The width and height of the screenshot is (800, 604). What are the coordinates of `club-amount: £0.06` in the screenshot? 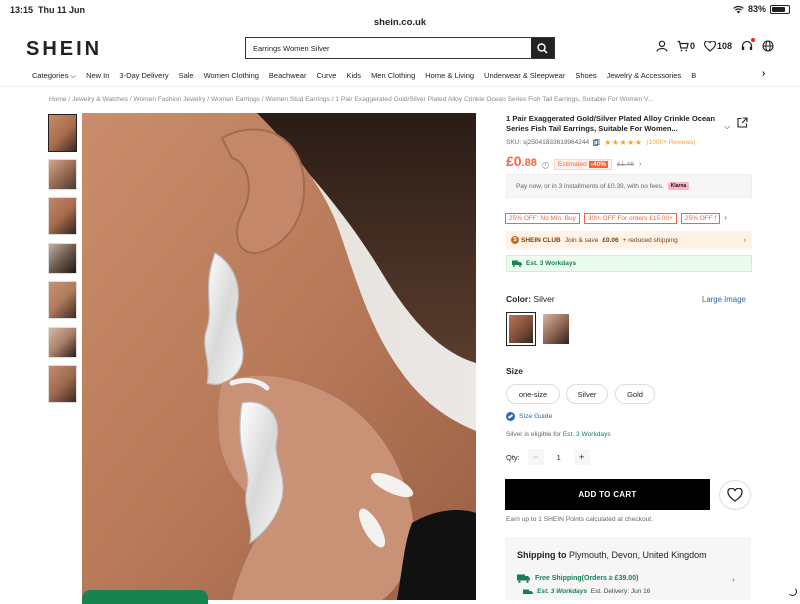 It's located at (610, 240).